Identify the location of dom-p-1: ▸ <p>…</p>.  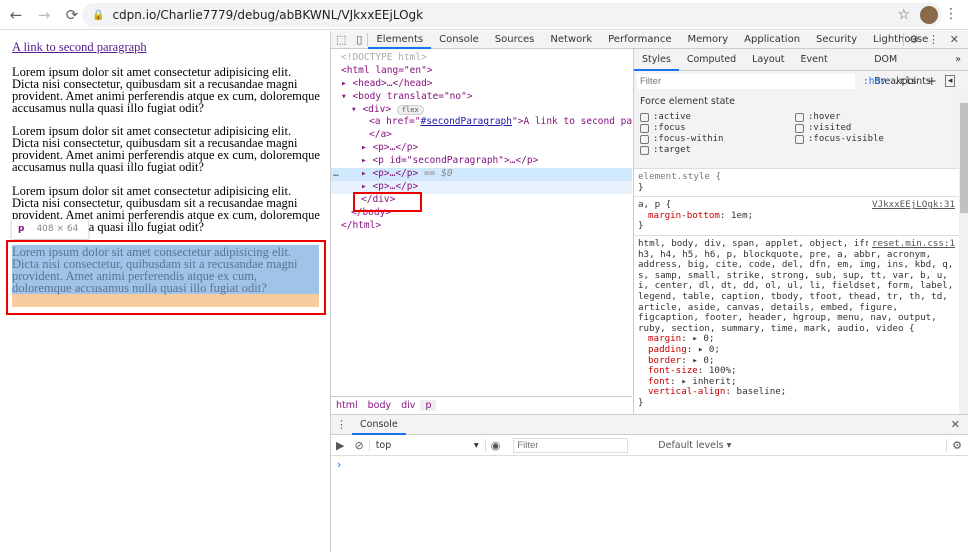
(481, 148).